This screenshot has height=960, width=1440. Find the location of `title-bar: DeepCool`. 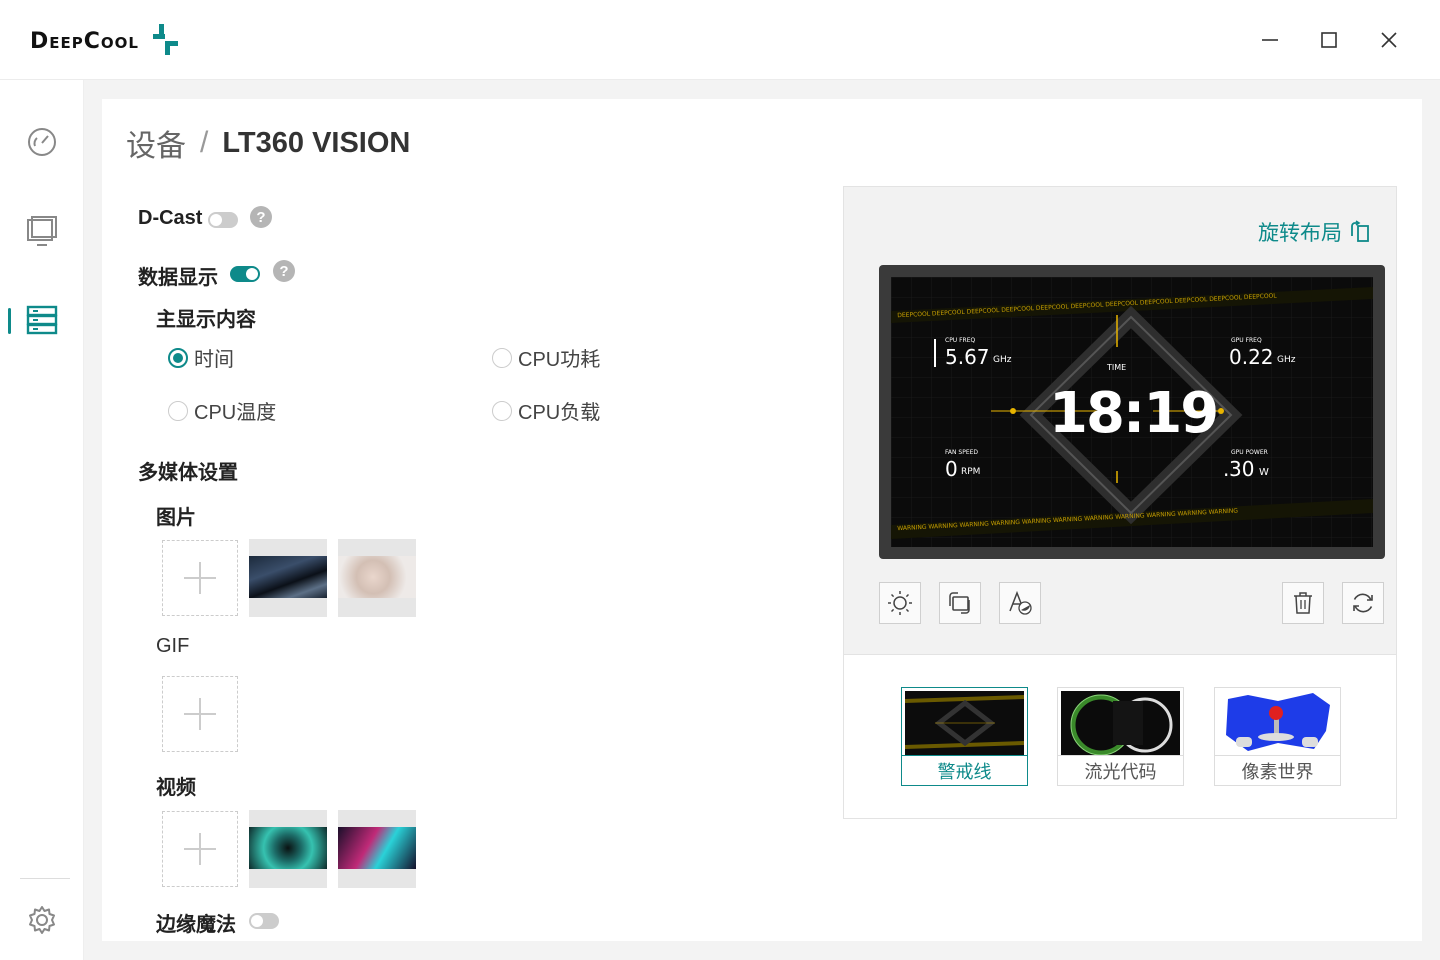

title-bar: DeepCool is located at coordinates (720, 40).